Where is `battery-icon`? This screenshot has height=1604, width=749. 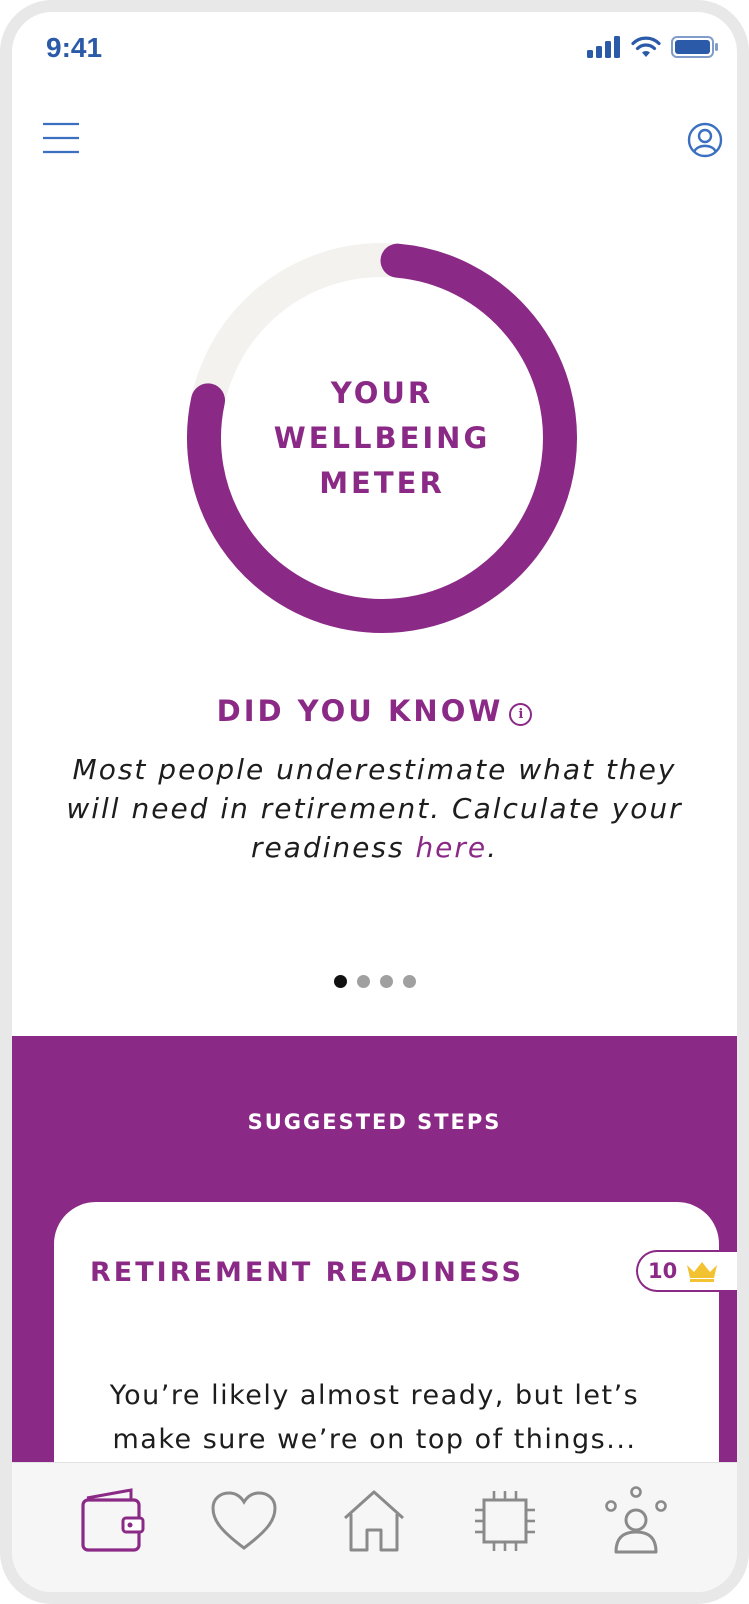
battery-icon is located at coordinates (694, 47).